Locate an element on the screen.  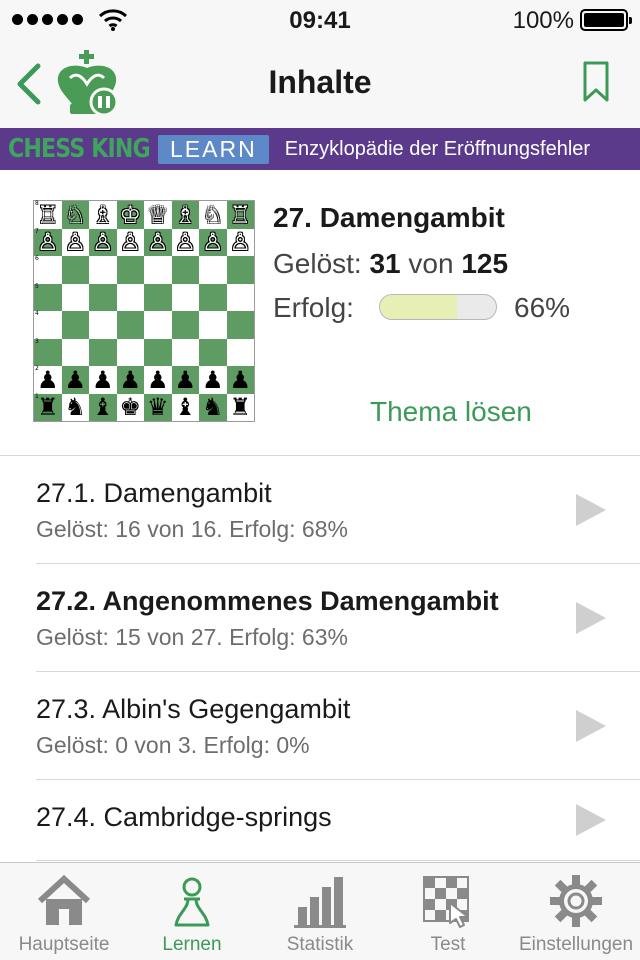
tab-home: Hauptseite is located at coordinates (64, 911).